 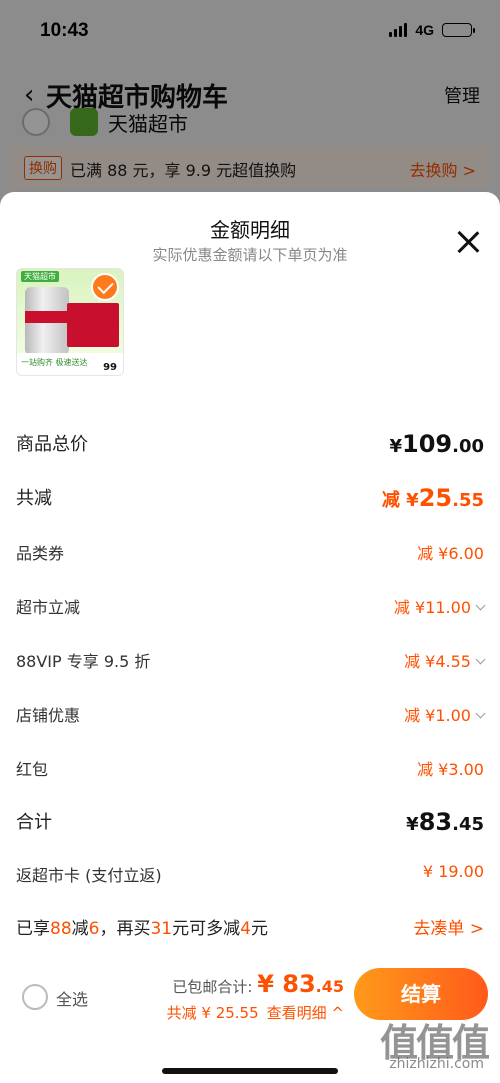 What do you see at coordinates (251, 717) in the screenshot?
I see `store-discount-row: 店铺优惠 减 ¥1.00` at bounding box center [251, 717].